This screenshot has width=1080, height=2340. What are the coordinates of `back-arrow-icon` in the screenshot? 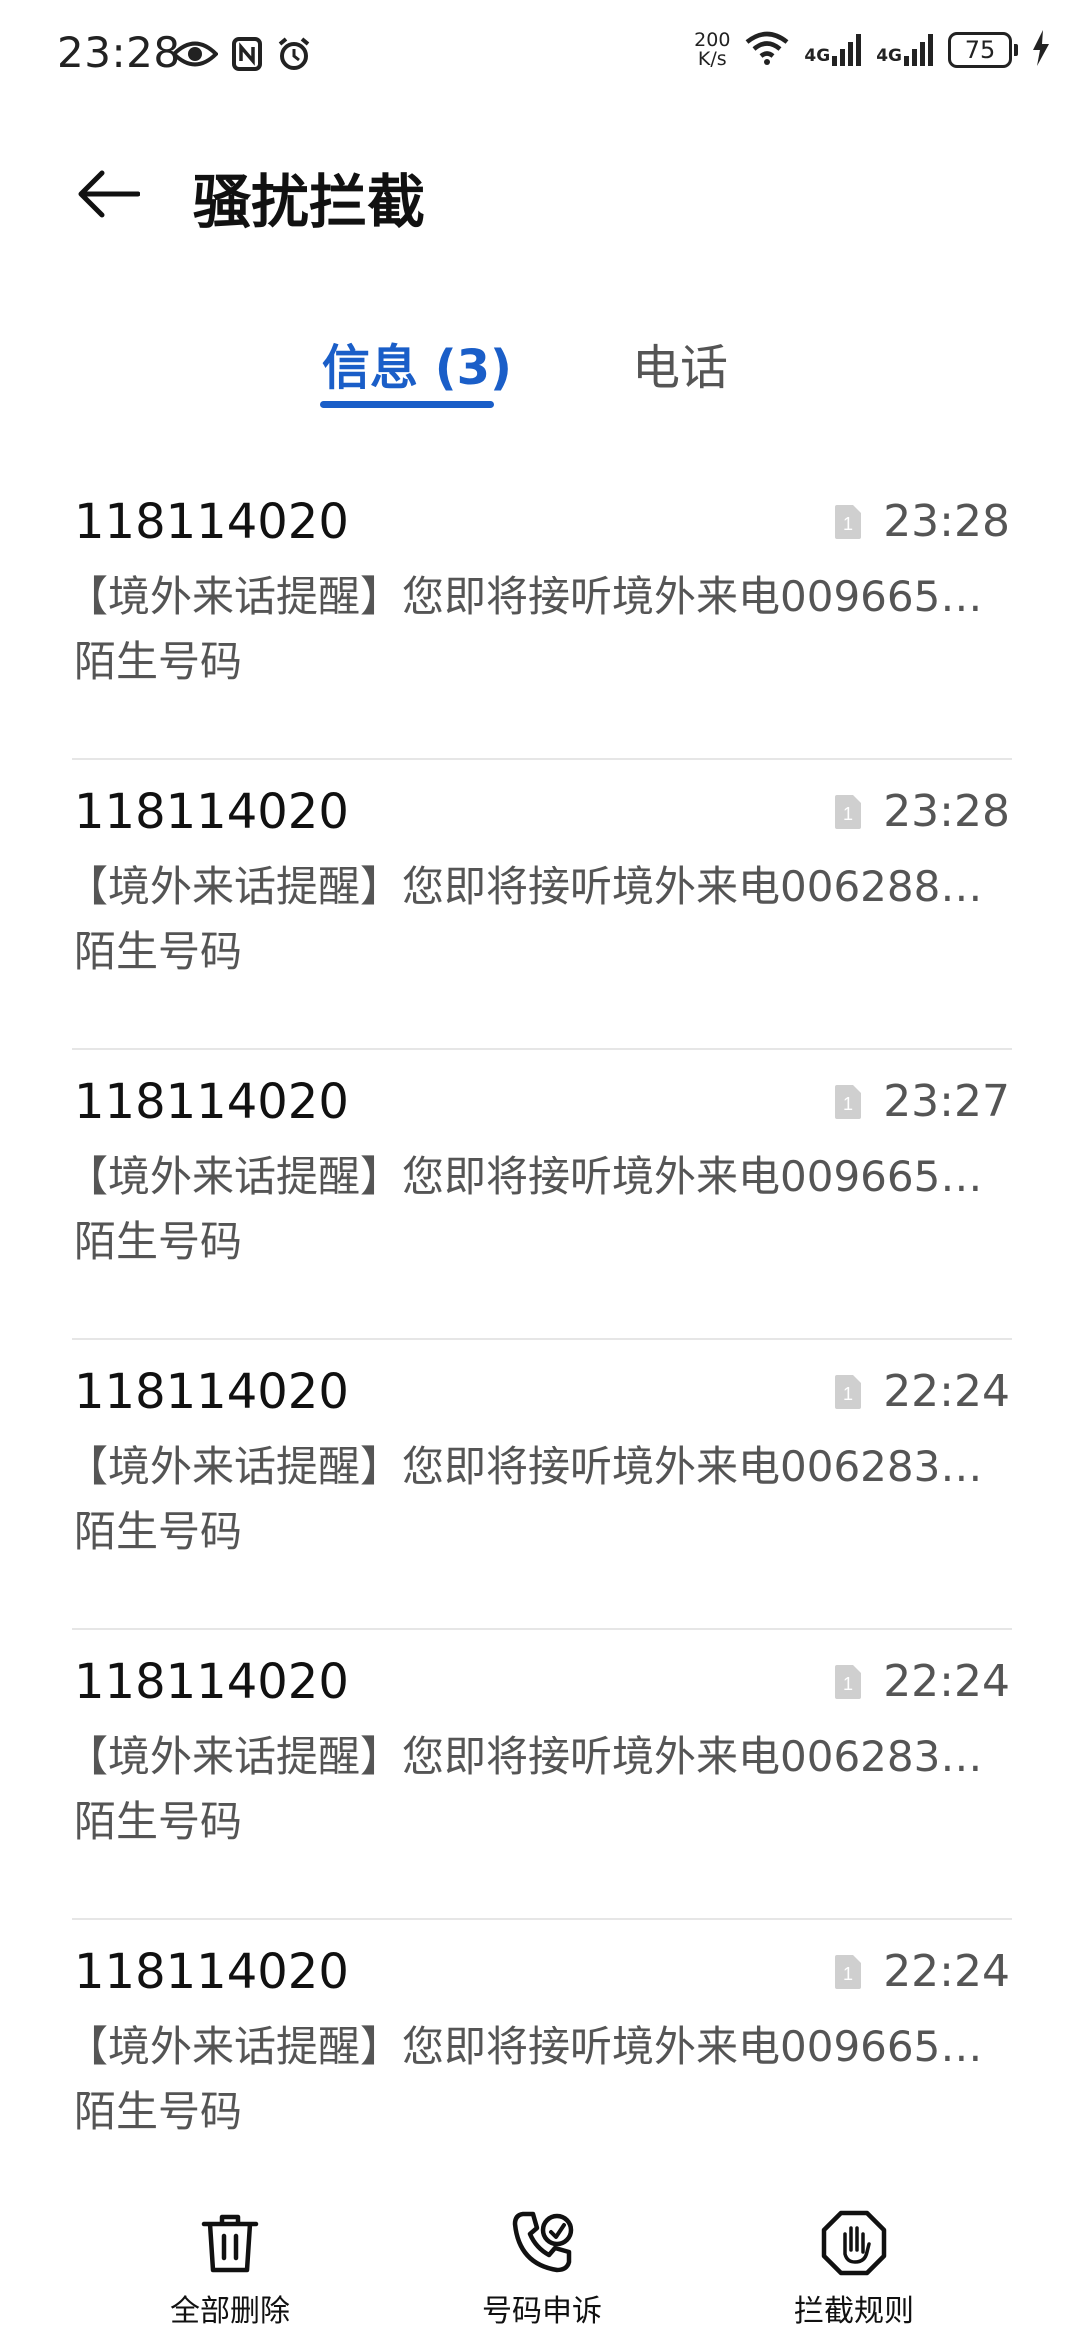 It's located at (109, 194).